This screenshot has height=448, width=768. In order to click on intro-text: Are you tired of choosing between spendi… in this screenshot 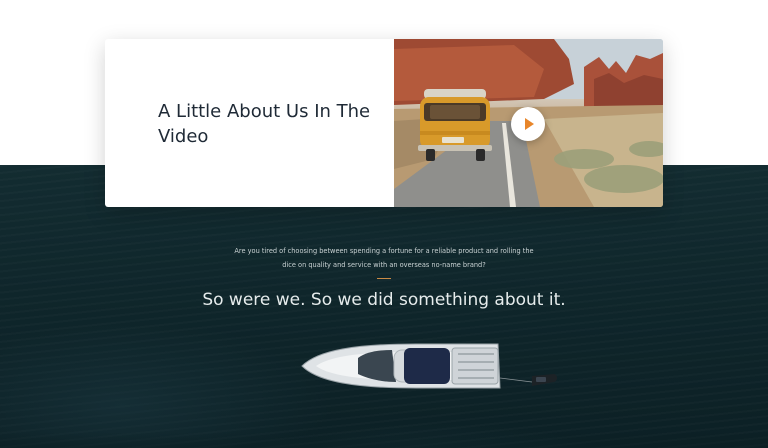, I will do `click(384, 258)`.